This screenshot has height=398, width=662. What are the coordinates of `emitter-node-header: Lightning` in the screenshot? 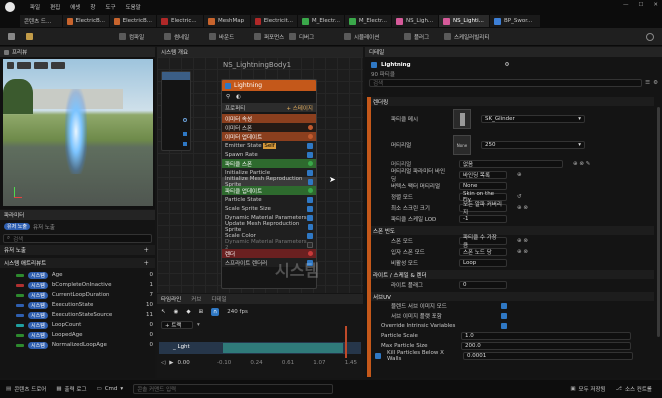 It's located at (269, 85).